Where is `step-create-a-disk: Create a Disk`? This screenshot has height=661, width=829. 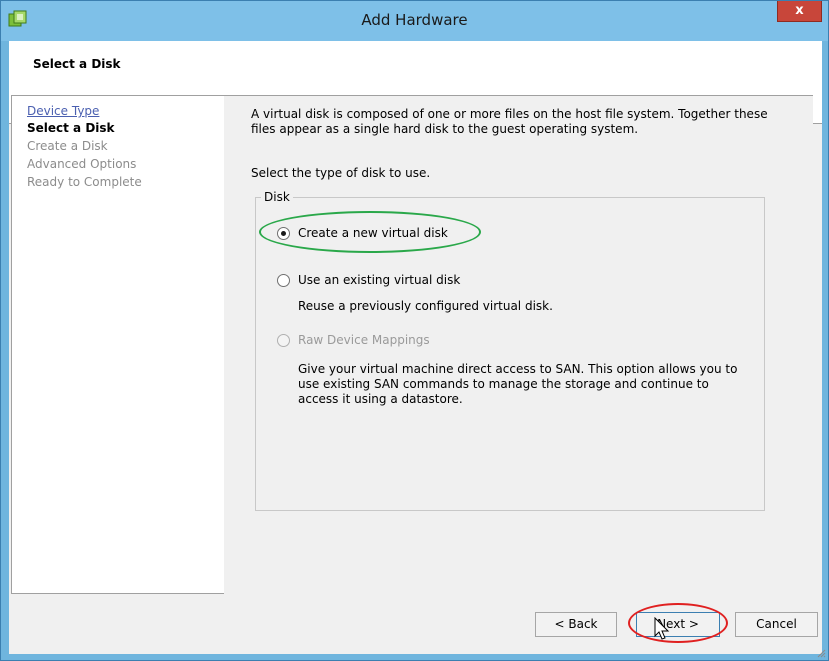 step-create-a-disk: Create a Disk is located at coordinates (67, 146).